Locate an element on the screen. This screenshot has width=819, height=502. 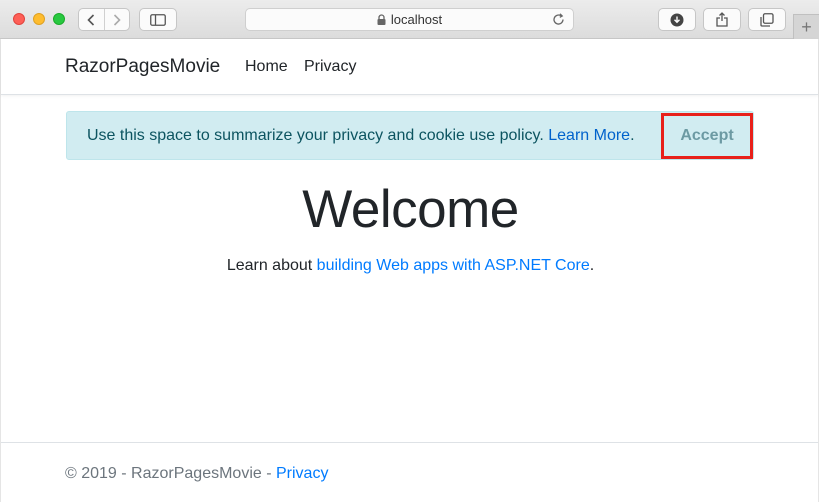
accept-button: Accept is located at coordinates (707, 136).